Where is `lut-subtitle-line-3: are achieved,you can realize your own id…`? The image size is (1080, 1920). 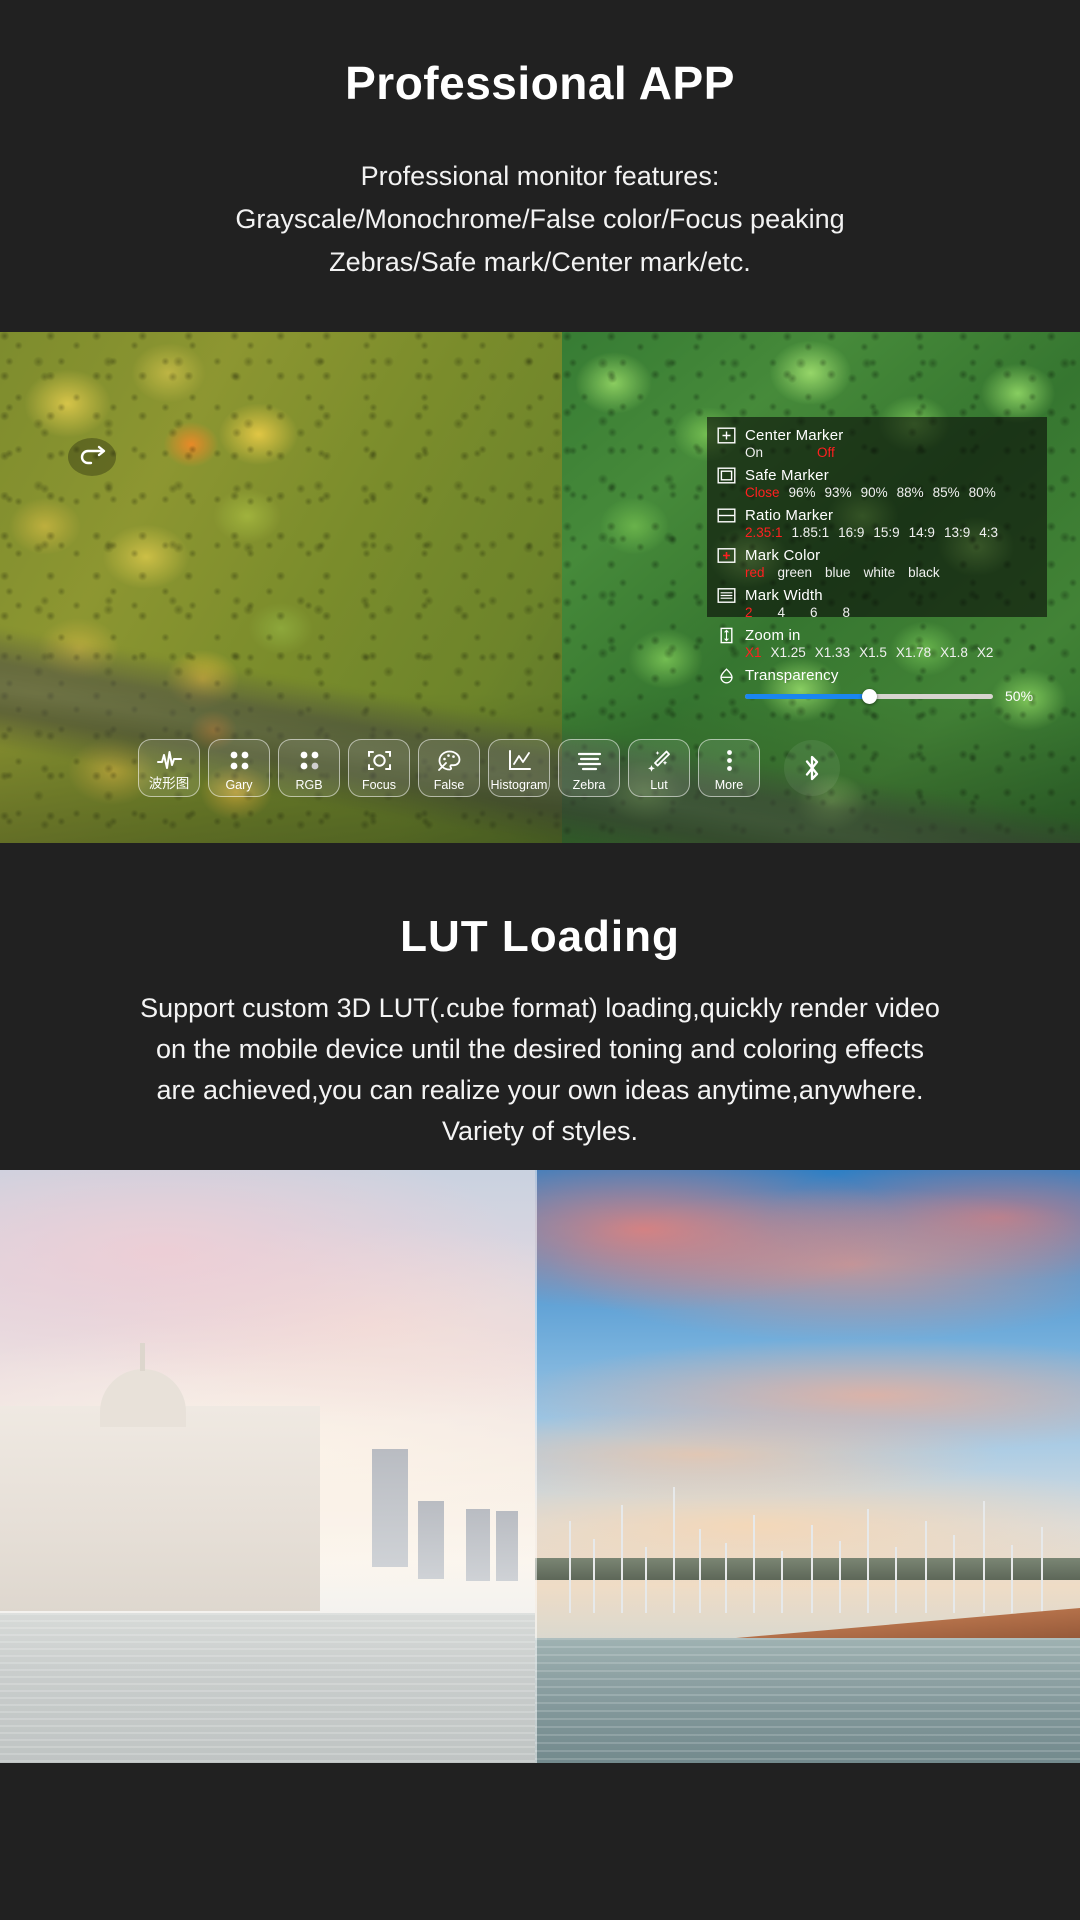 lut-subtitle-line-3: are achieved,you can realize your own id… is located at coordinates (540, 1090).